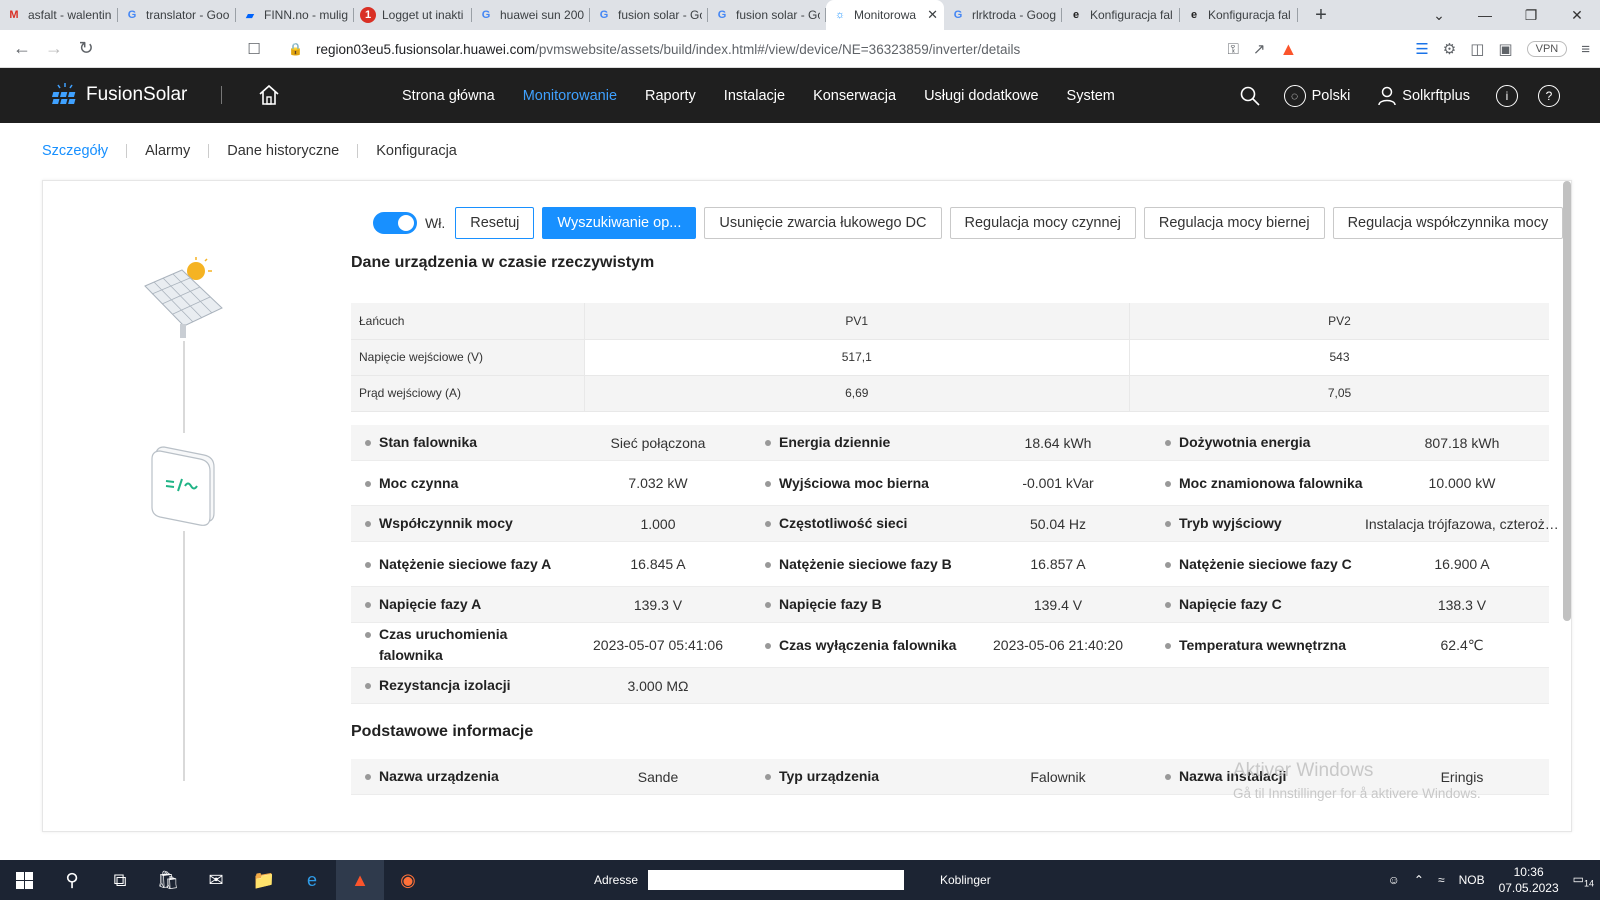  I want to click on user-name: Solkrftplus, so click(1436, 96).